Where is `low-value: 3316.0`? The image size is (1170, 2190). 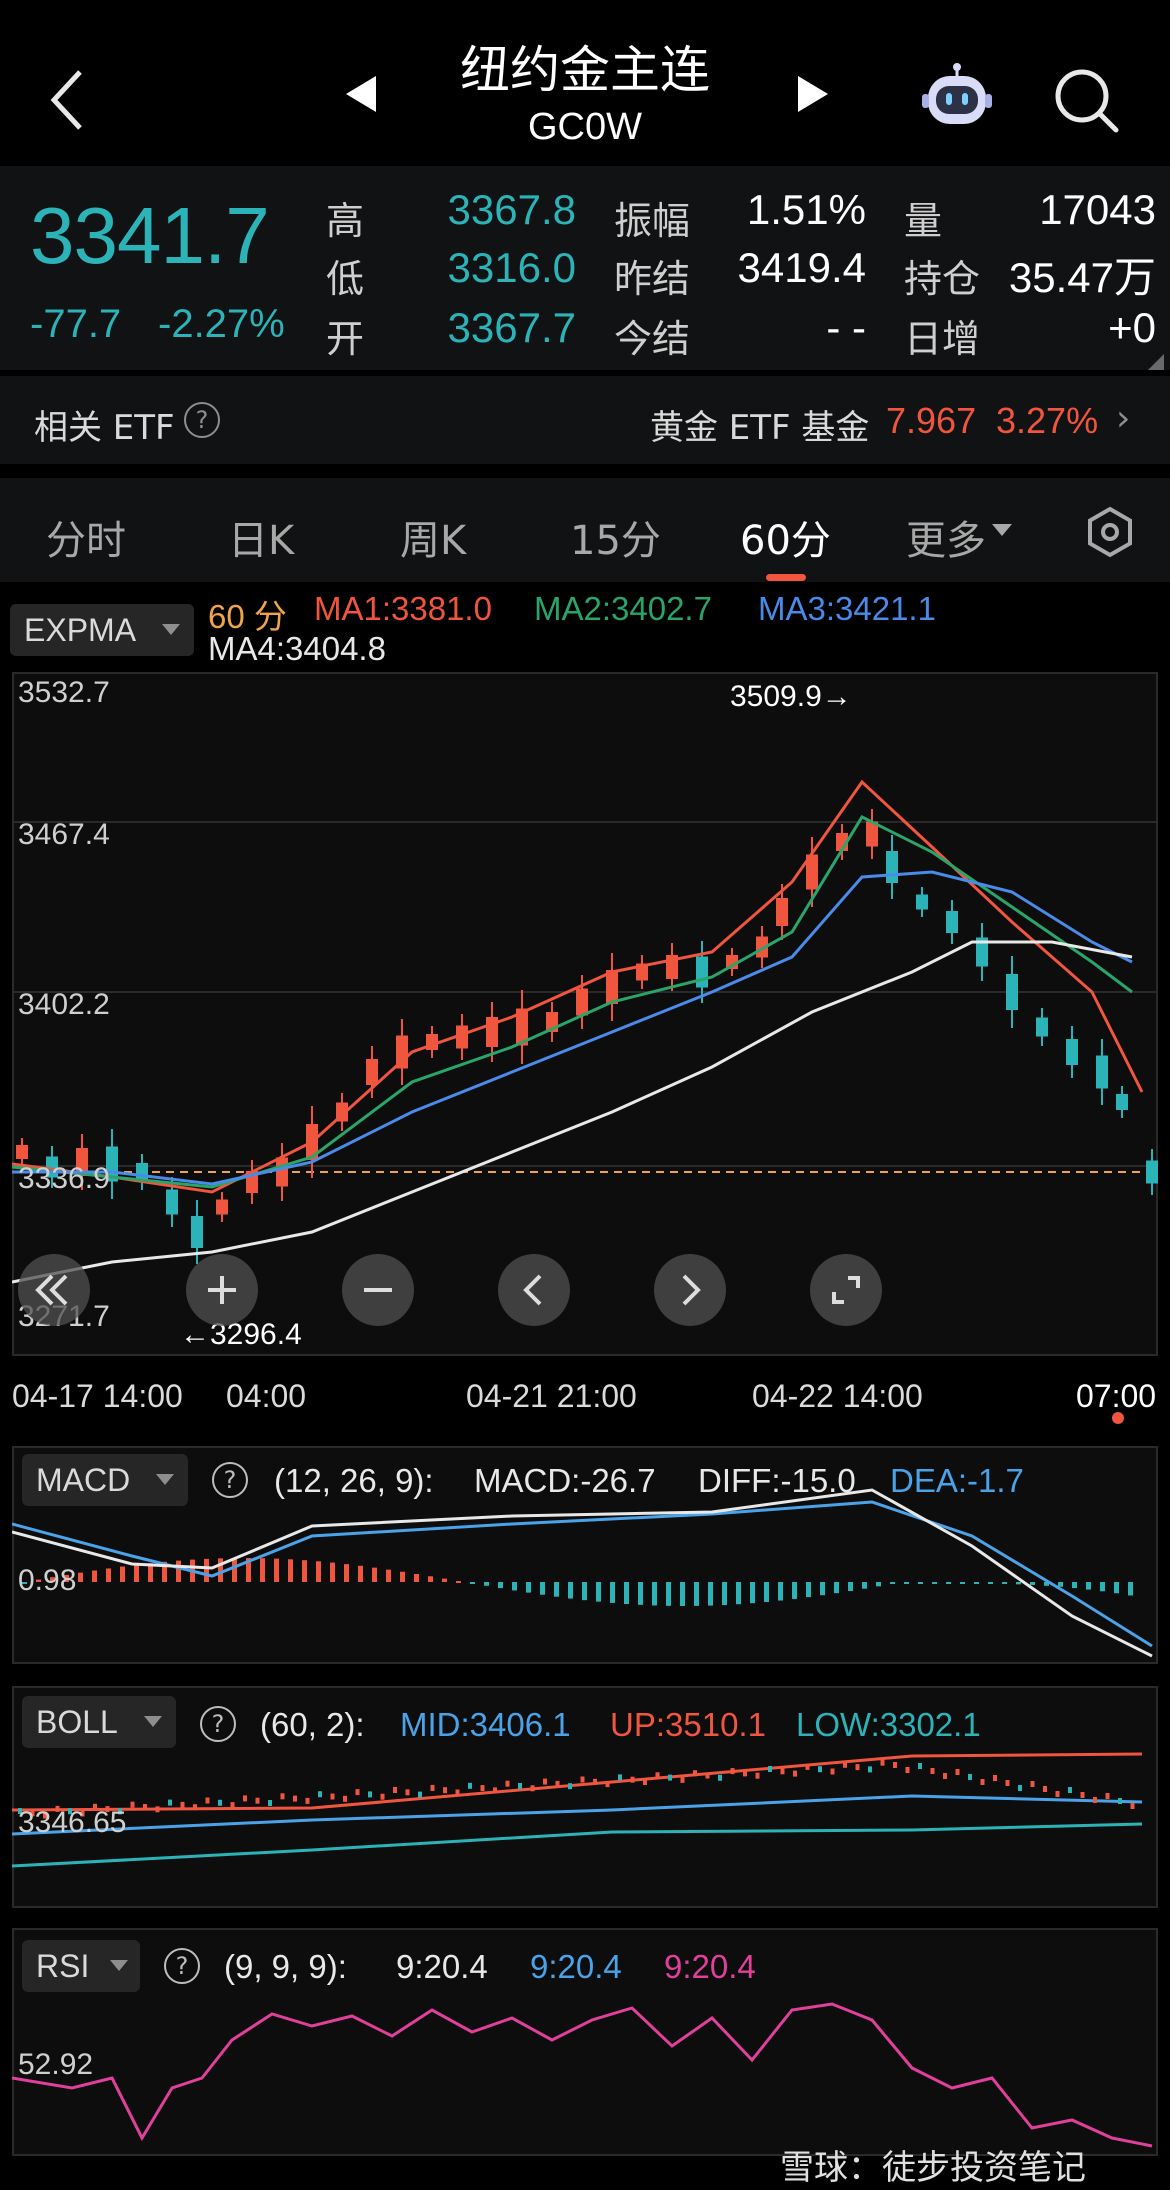 low-value: 3316.0 is located at coordinates (511, 267).